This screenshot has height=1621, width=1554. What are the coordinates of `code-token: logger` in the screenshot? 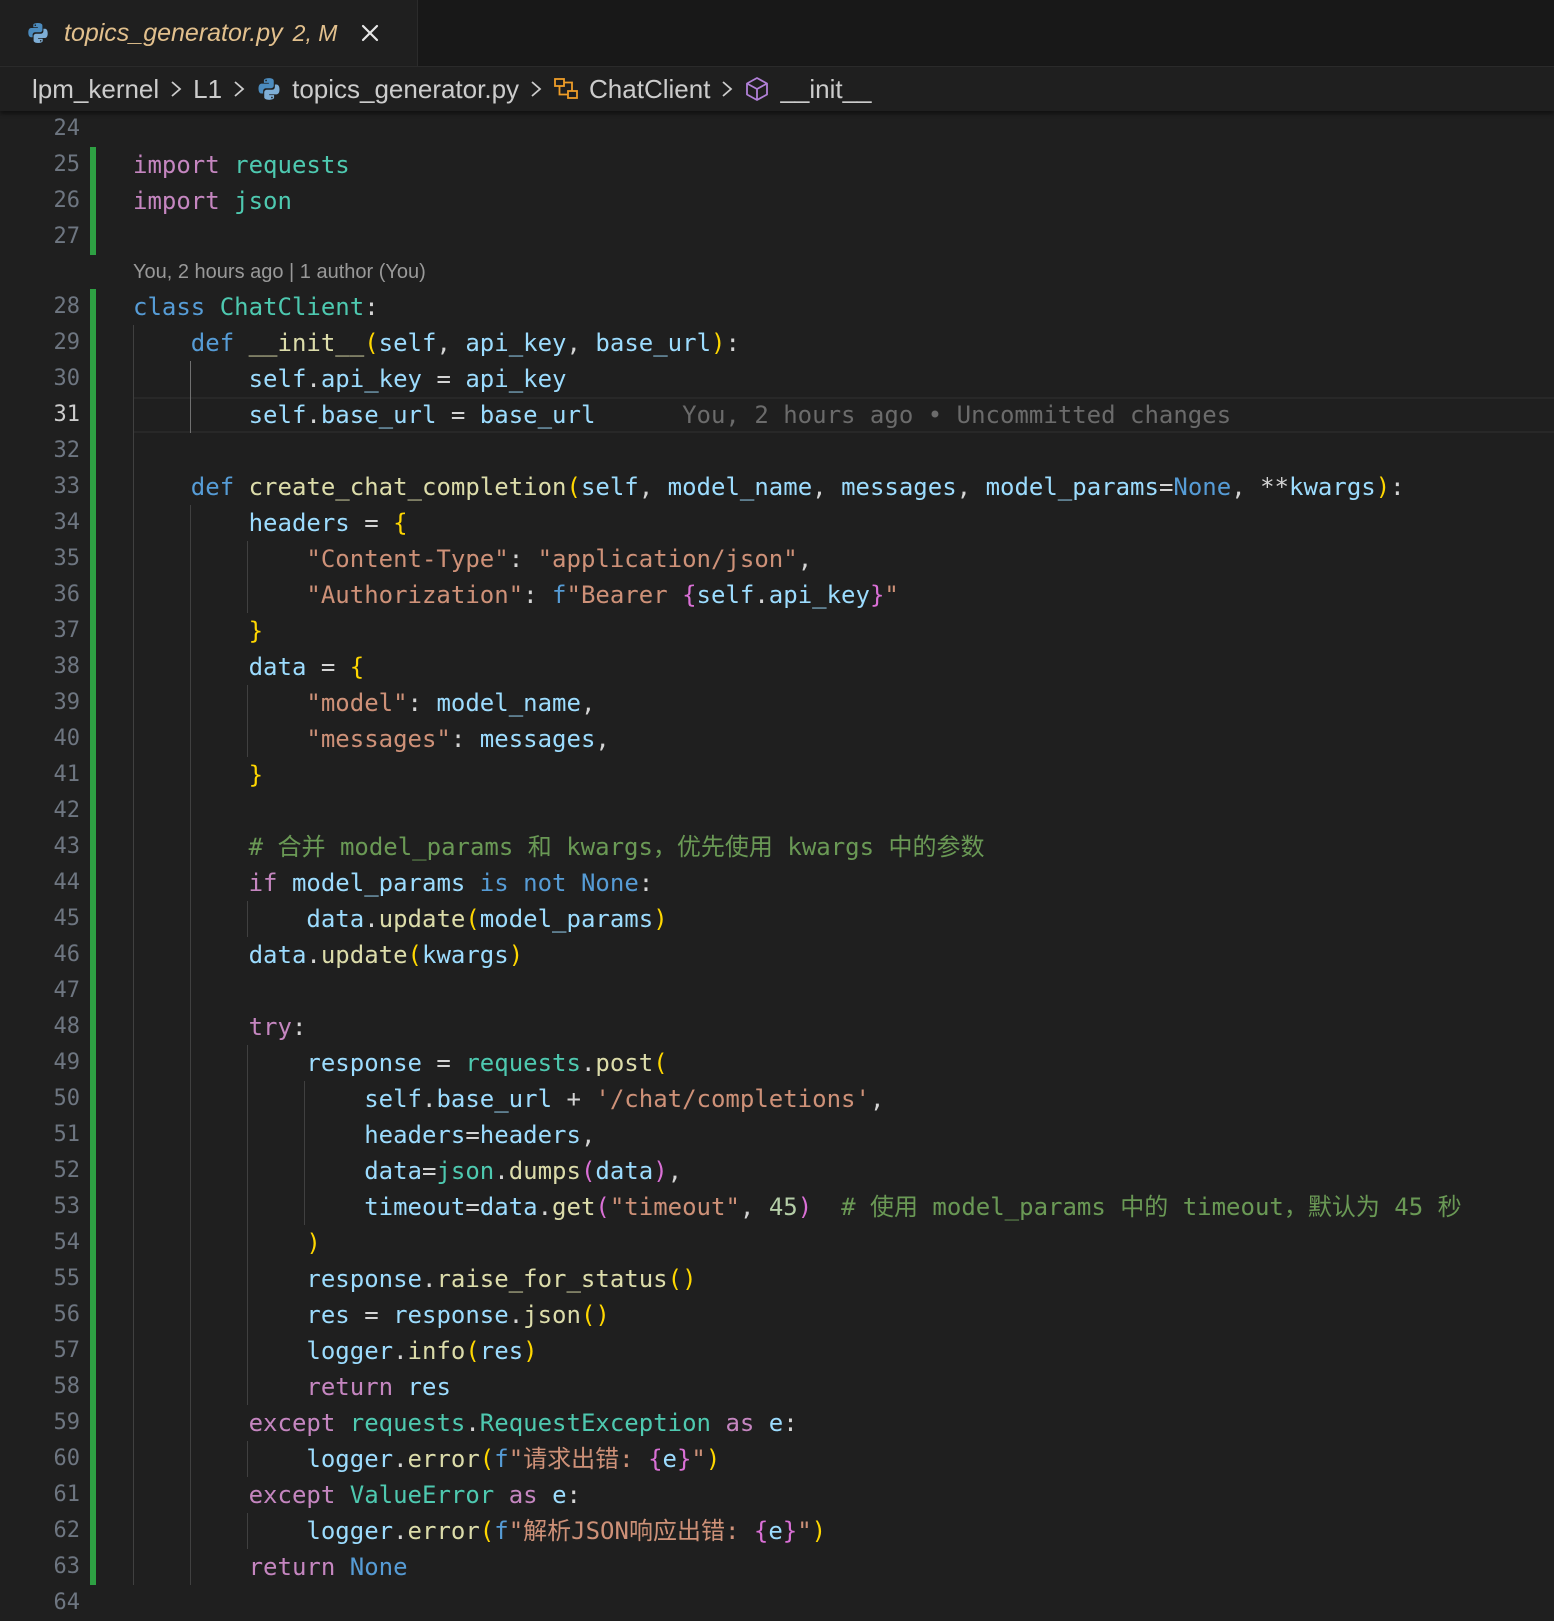 It's located at (350, 1531).